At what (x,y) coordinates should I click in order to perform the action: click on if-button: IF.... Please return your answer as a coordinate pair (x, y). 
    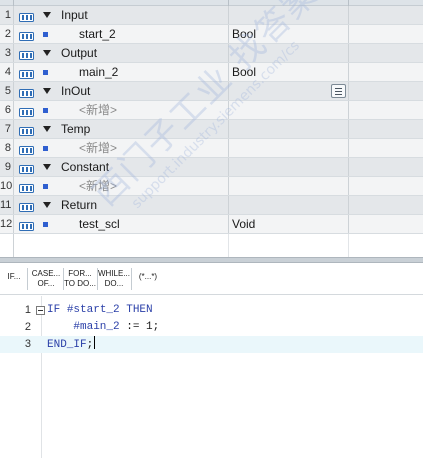
    Looking at the image, I should click on (14, 279).